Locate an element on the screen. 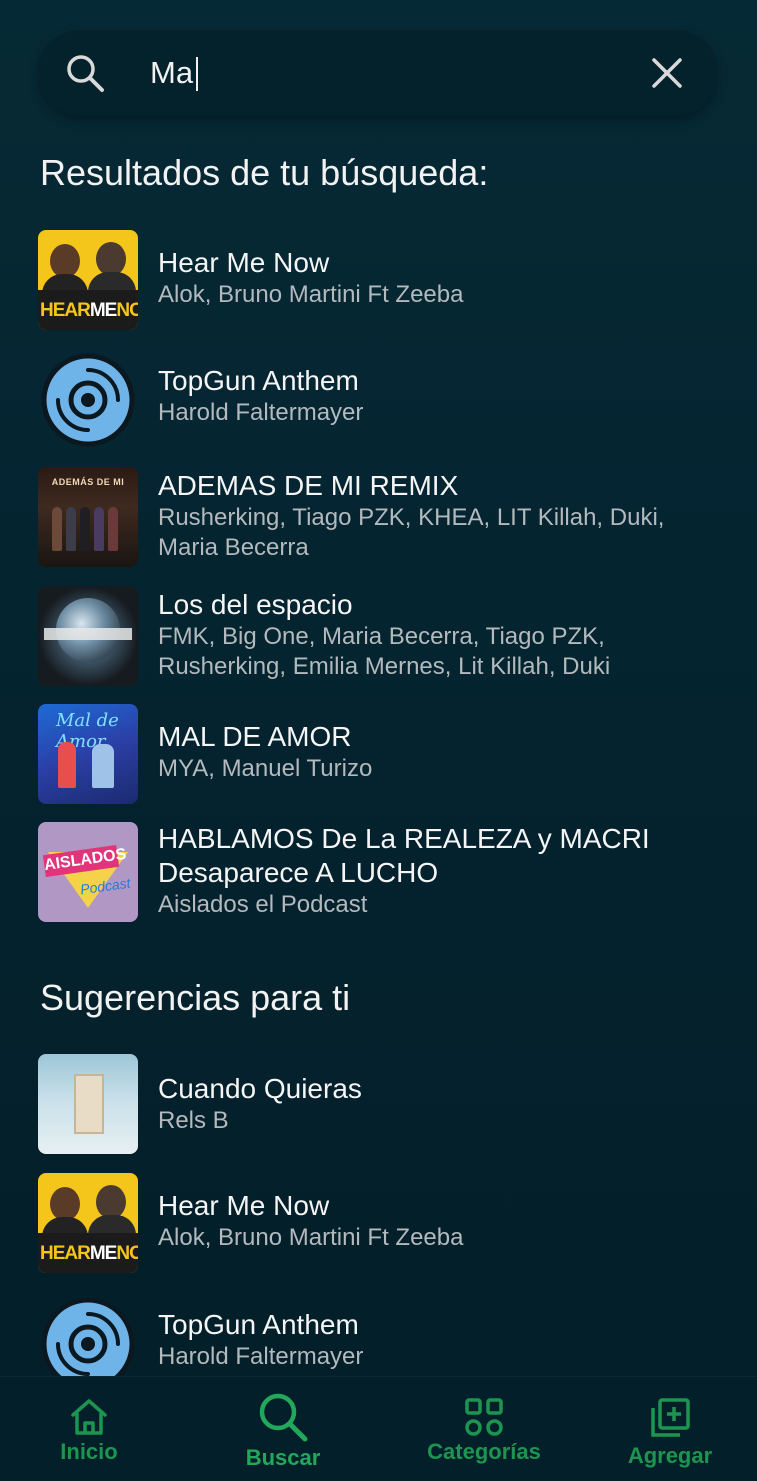 This screenshot has height=1481, width=757. suggestion-item-topgun-anthem: TopGun Anthem Harold Faltermayer is located at coordinates (383, 1335).